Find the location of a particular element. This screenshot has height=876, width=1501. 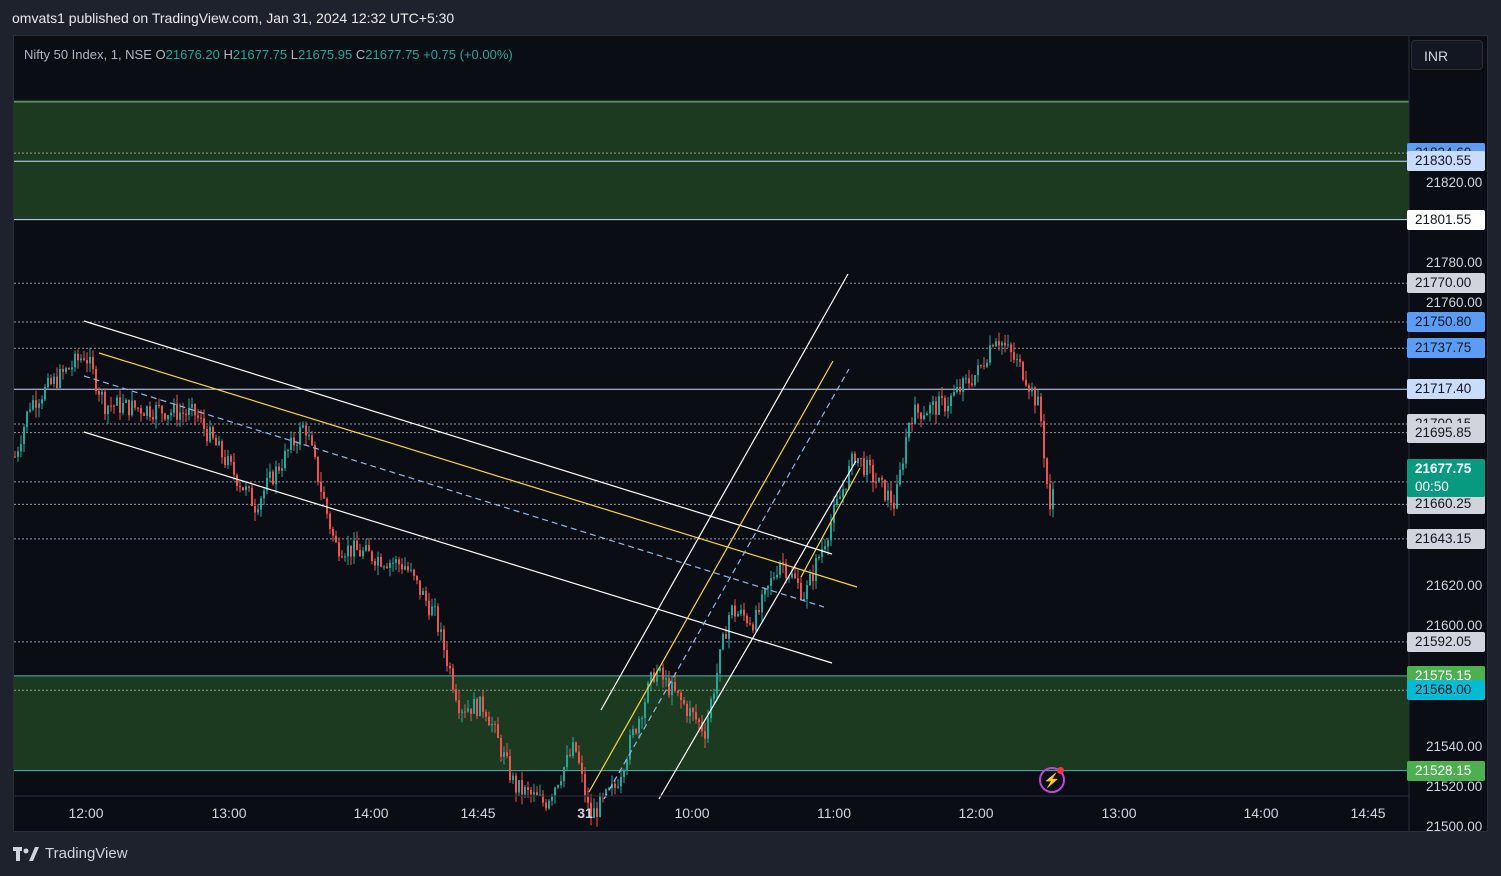

price-level-tag: 21695.85 is located at coordinates (1446, 432).